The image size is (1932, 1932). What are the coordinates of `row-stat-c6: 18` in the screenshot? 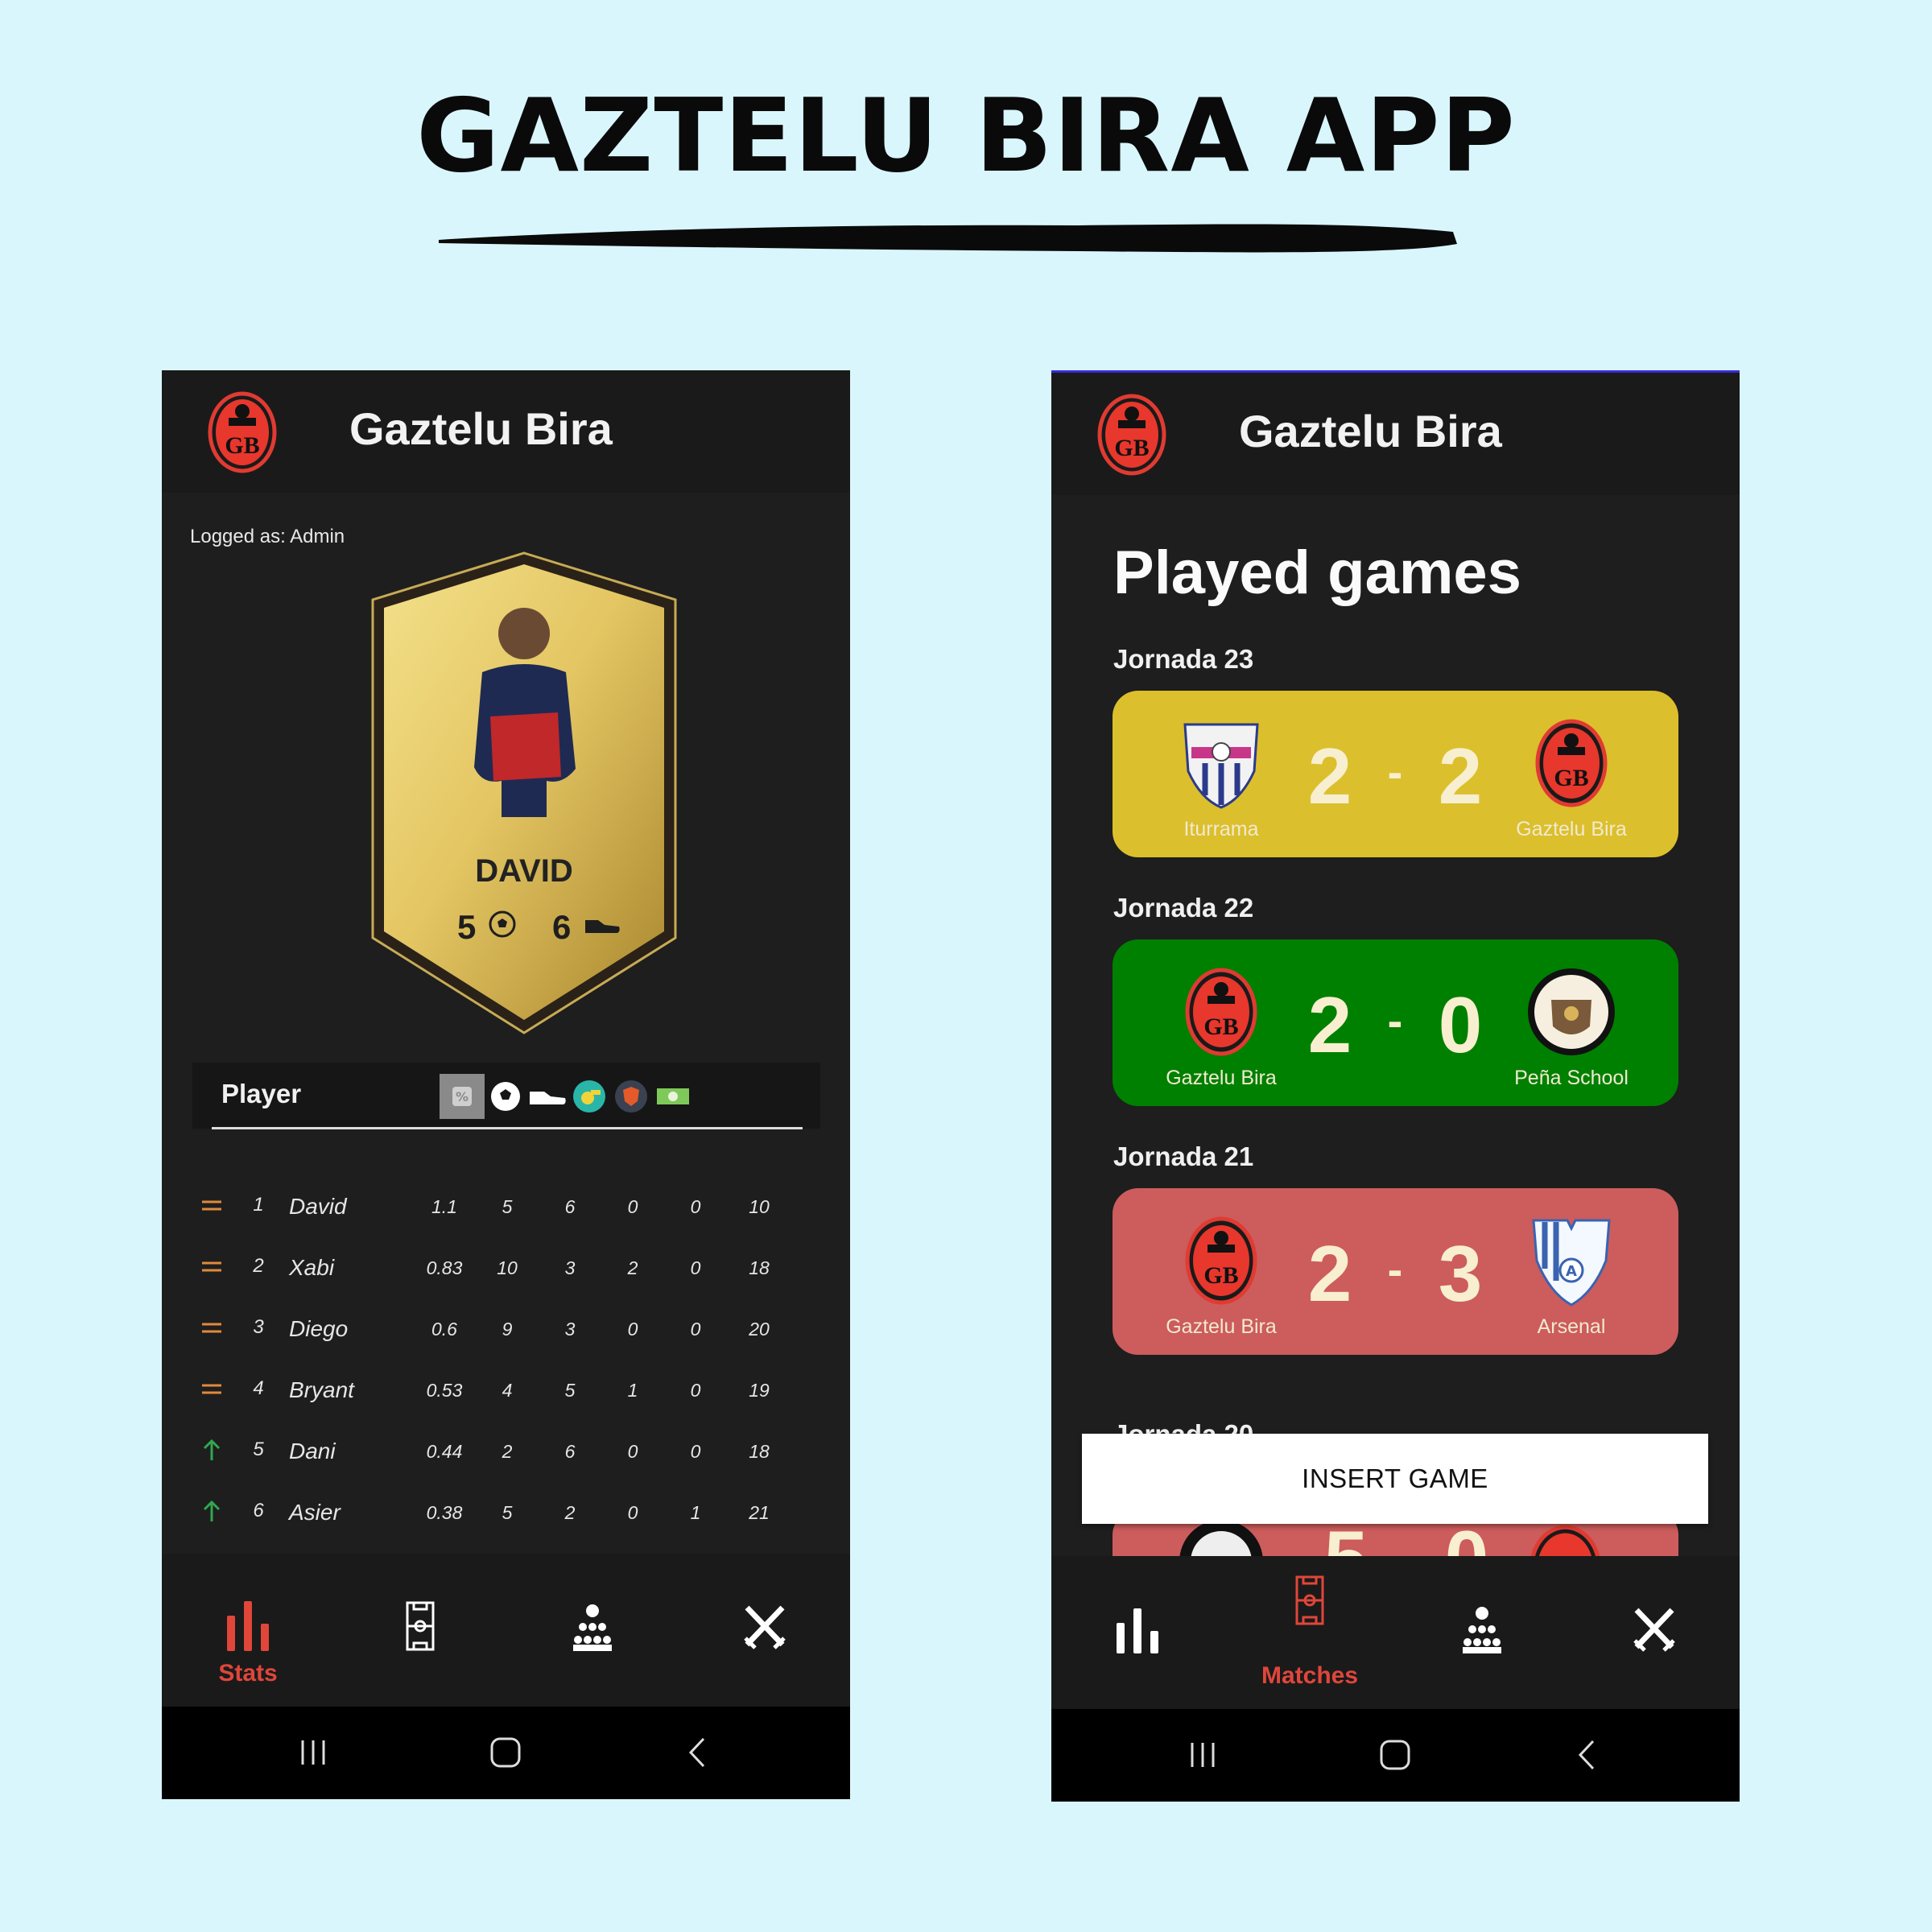 It's located at (759, 1451).